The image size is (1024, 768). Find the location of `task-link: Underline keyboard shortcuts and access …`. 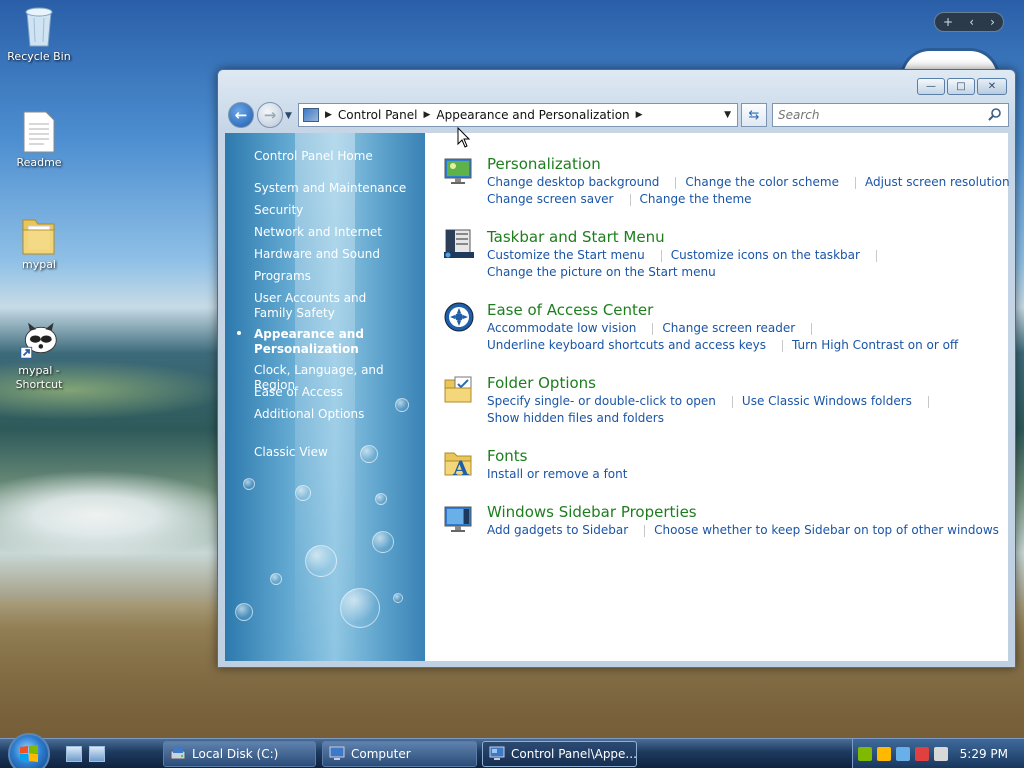

task-link: Underline keyboard shortcuts and access … is located at coordinates (626, 345).